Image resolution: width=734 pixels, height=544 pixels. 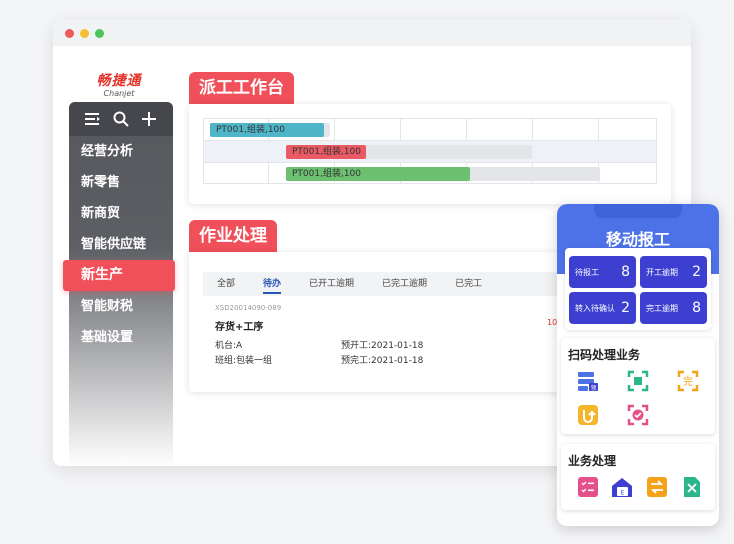 What do you see at coordinates (602, 272) in the screenshot?
I see `stat-pending-report: 待报工 8` at bounding box center [602, 272].